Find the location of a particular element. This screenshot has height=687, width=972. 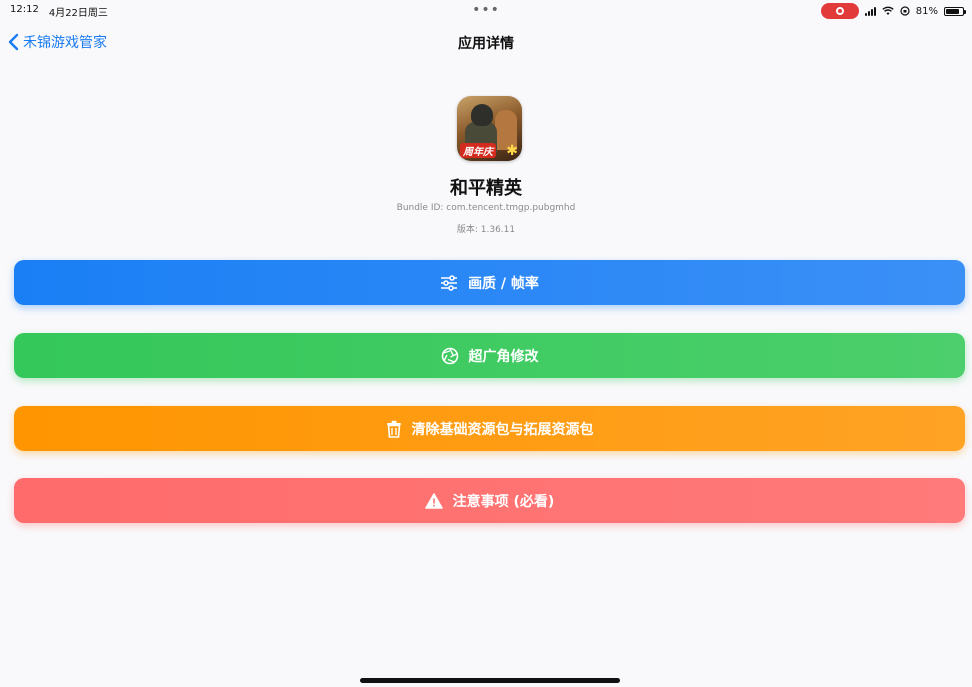

app-version: 版本: 1.36.11 is located at coordinates (486, 230).